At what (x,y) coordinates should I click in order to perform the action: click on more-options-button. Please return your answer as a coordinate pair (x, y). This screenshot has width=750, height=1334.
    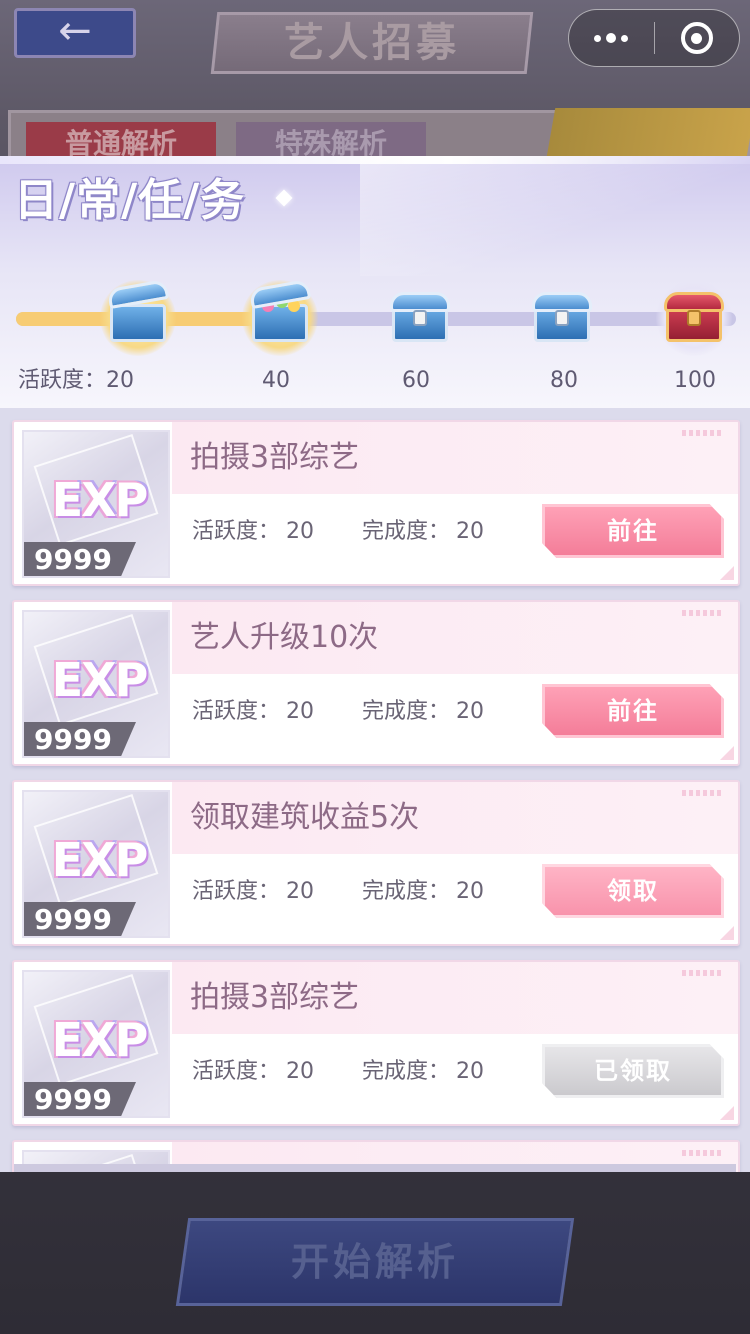
    Looking at the image, I should click on (611, 38).